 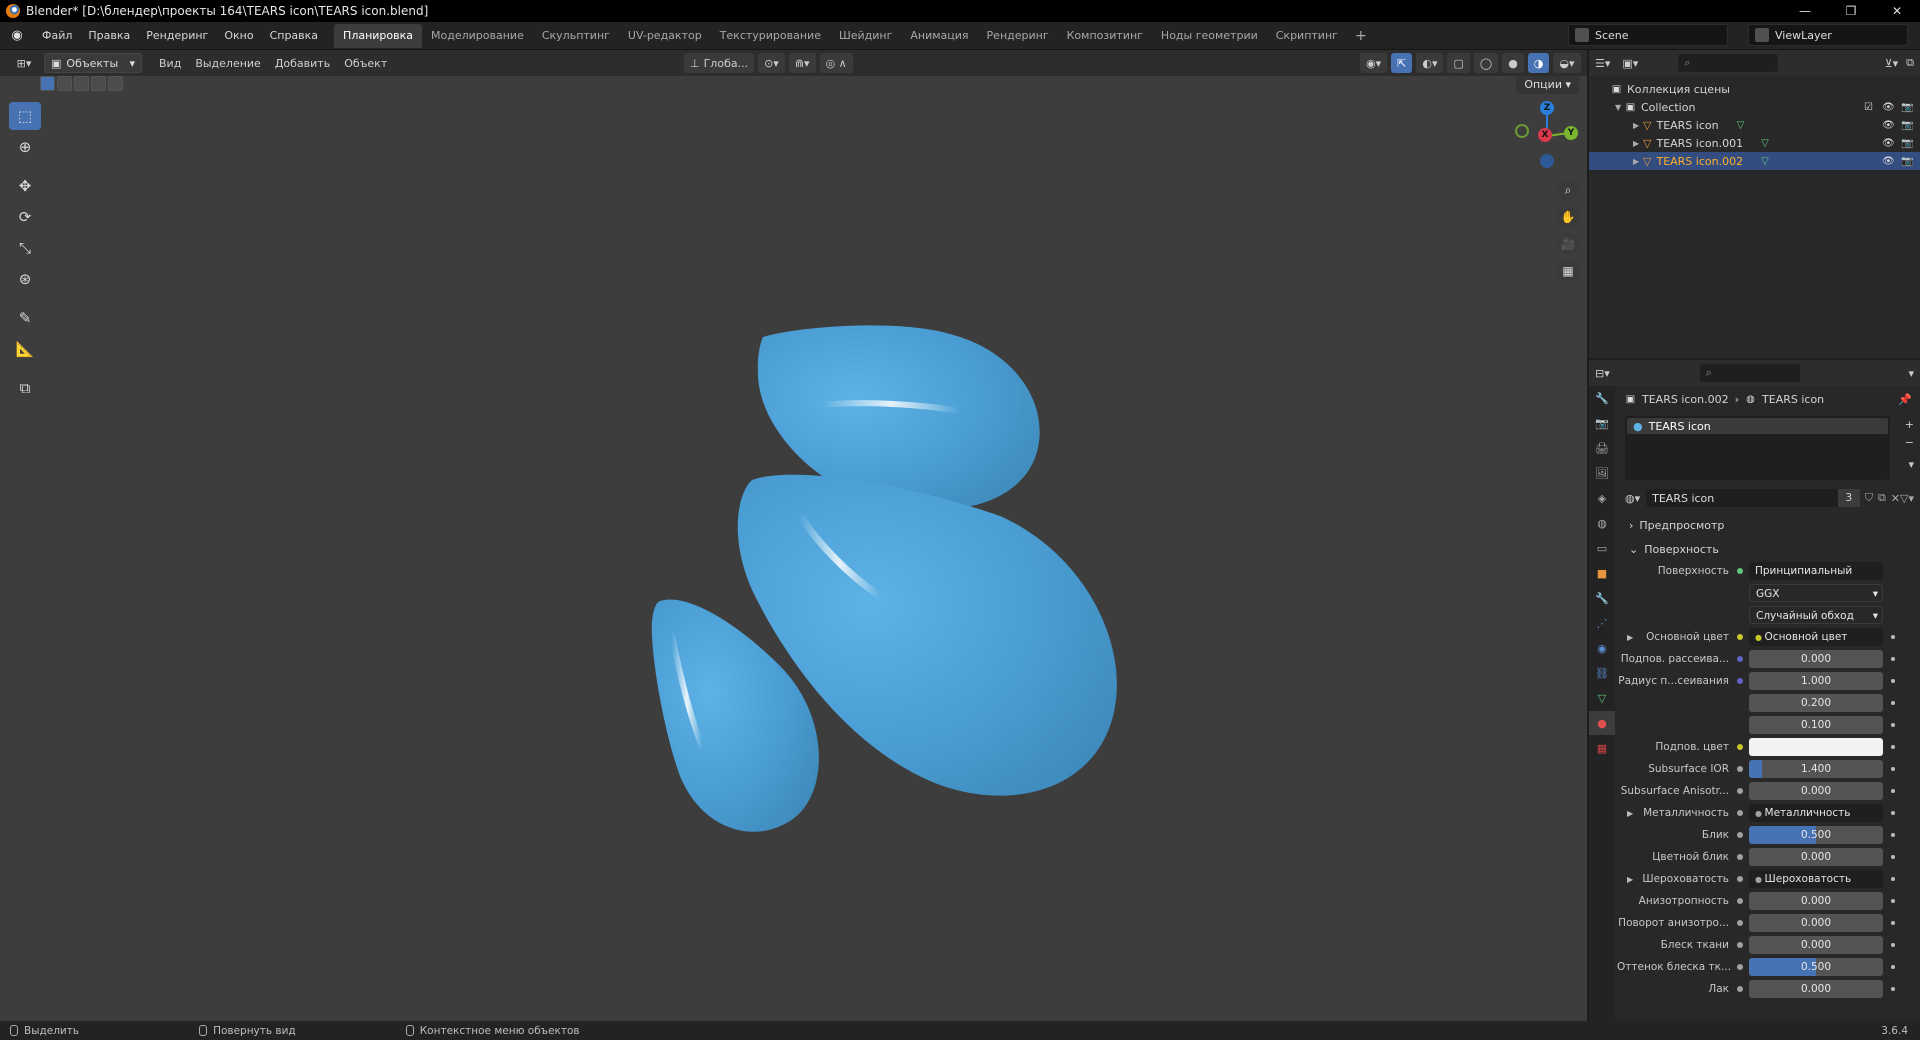 I want to click on view-layer-selector: ViewLayer, so click(x=1828, y=35).